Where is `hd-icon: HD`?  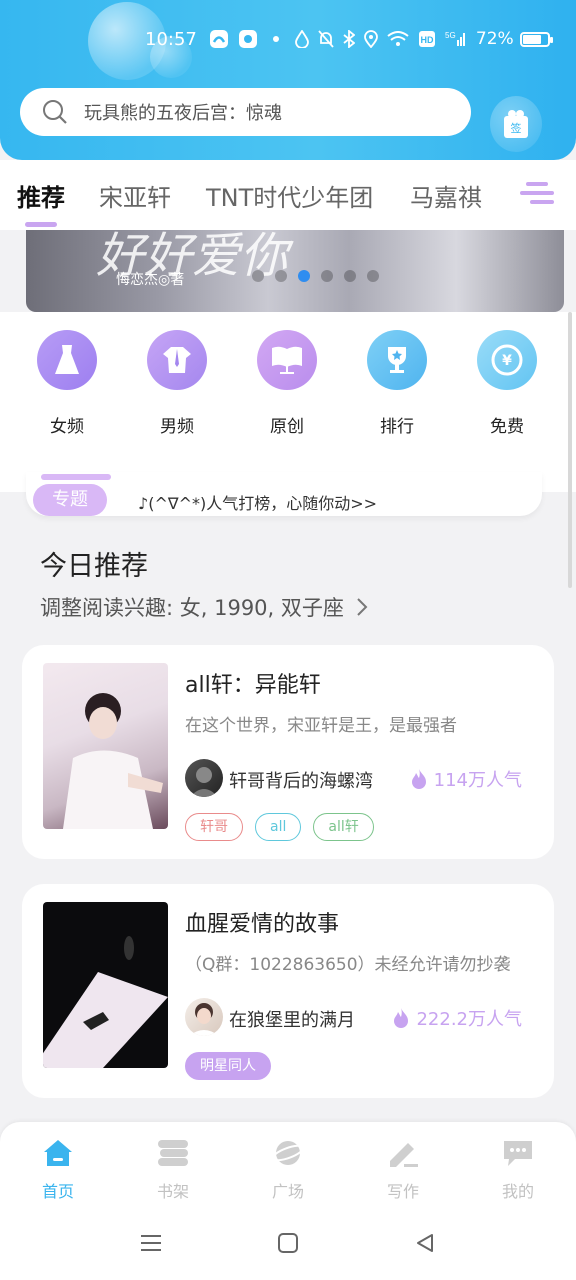
hd-icon: HD is located at coordinates (427, 39).